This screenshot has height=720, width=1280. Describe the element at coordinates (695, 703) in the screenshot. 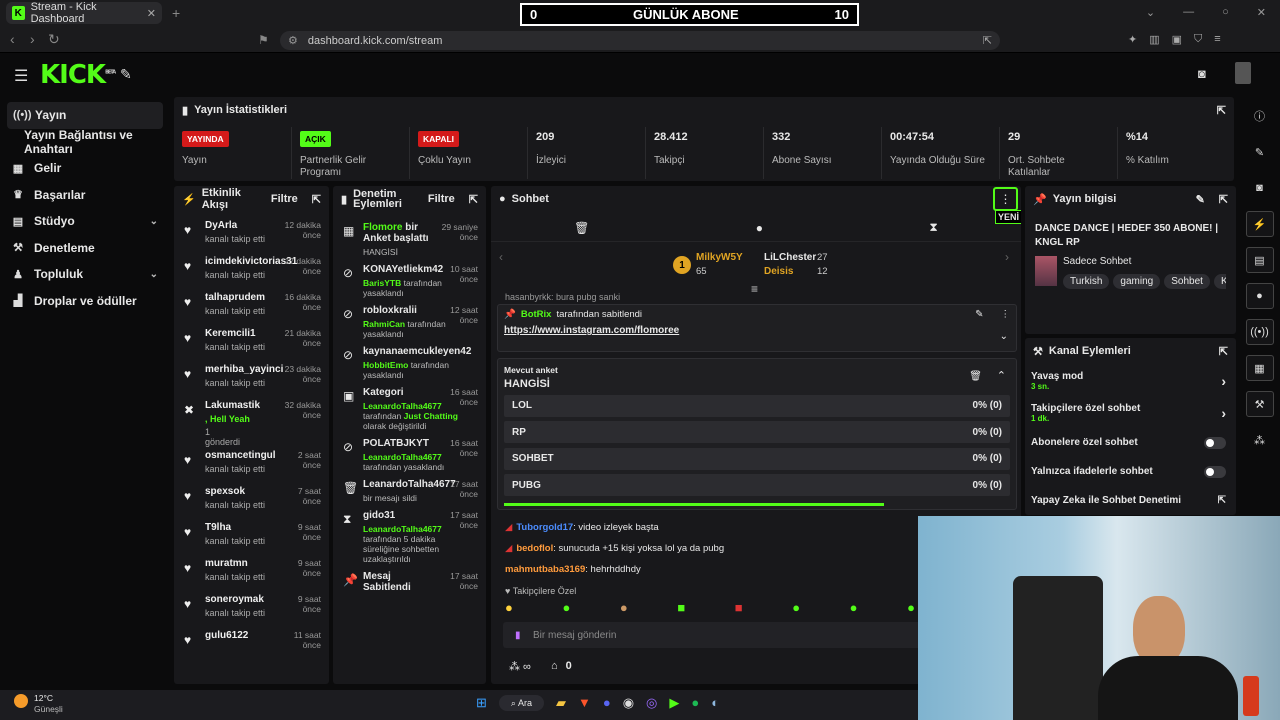

I see `spotify-icon: ●` at that location.